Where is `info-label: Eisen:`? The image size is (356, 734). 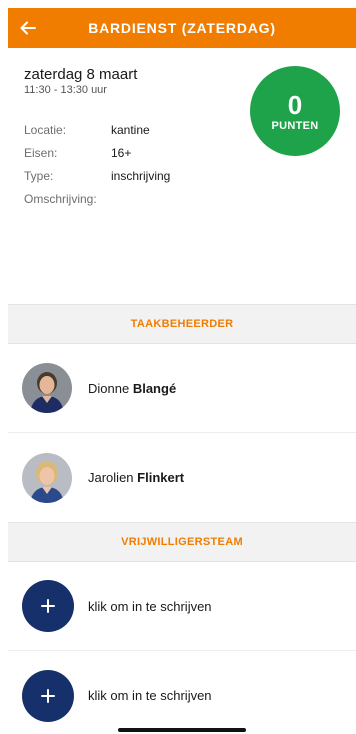 info-label: Eisen: is located at coordinates (41, 152).